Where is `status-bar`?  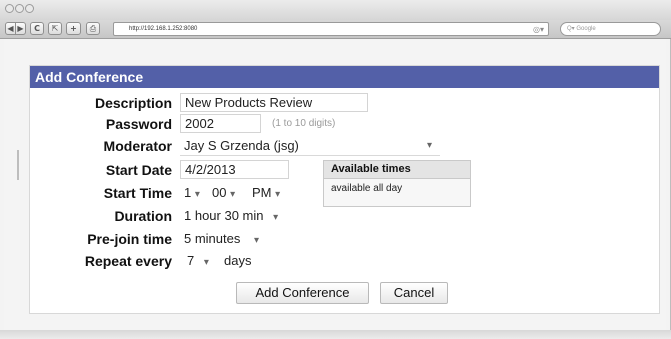 status-bar is located at coordinates (335, 334).